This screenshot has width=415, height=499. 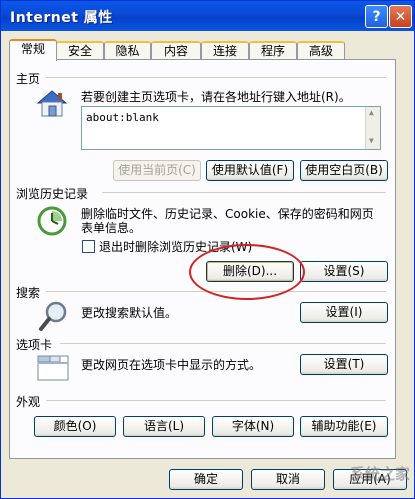 I want to click on history-separator, so click(x=244, y=192).